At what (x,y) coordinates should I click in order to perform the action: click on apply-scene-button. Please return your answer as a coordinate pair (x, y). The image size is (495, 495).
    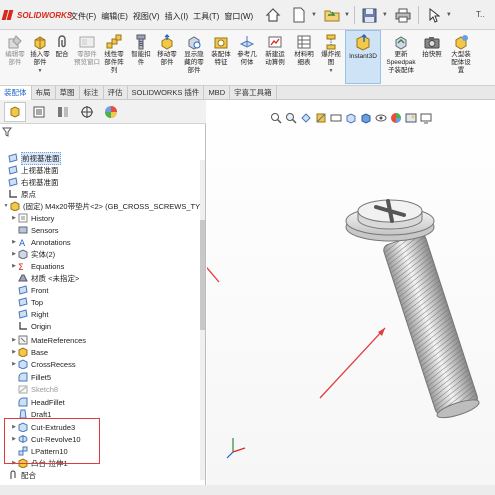
    Looking at the image, I should click on (411, 118).